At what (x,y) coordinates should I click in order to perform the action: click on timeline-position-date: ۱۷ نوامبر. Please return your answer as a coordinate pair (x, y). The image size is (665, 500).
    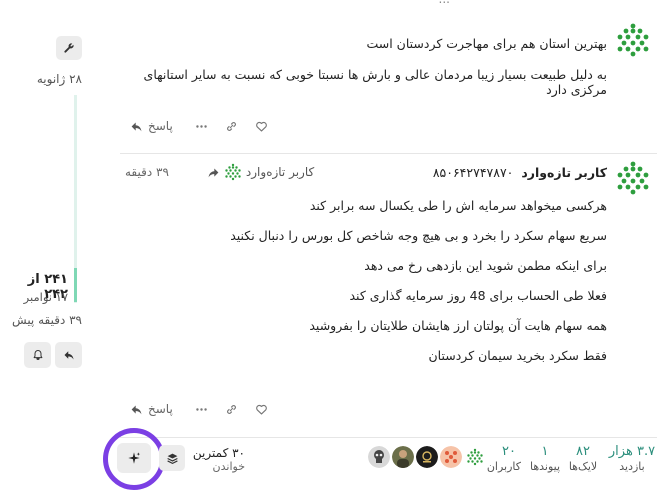
    Looking at the image, I should click on (45, 297).